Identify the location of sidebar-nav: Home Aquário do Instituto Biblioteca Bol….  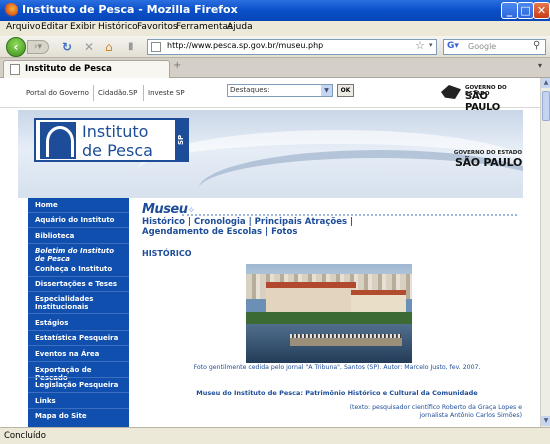
(78, 312).